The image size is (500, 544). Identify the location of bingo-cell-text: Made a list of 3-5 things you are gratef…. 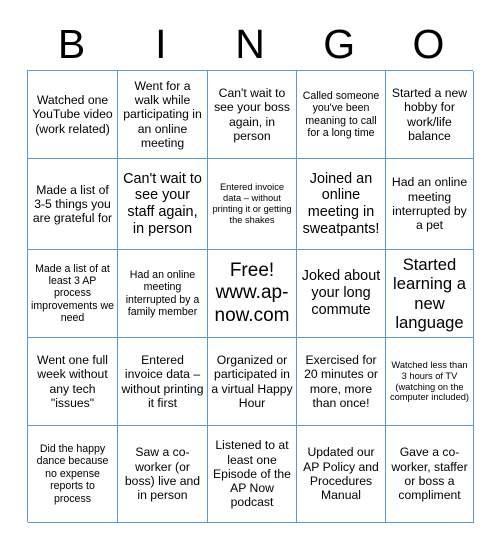
(72, 204).